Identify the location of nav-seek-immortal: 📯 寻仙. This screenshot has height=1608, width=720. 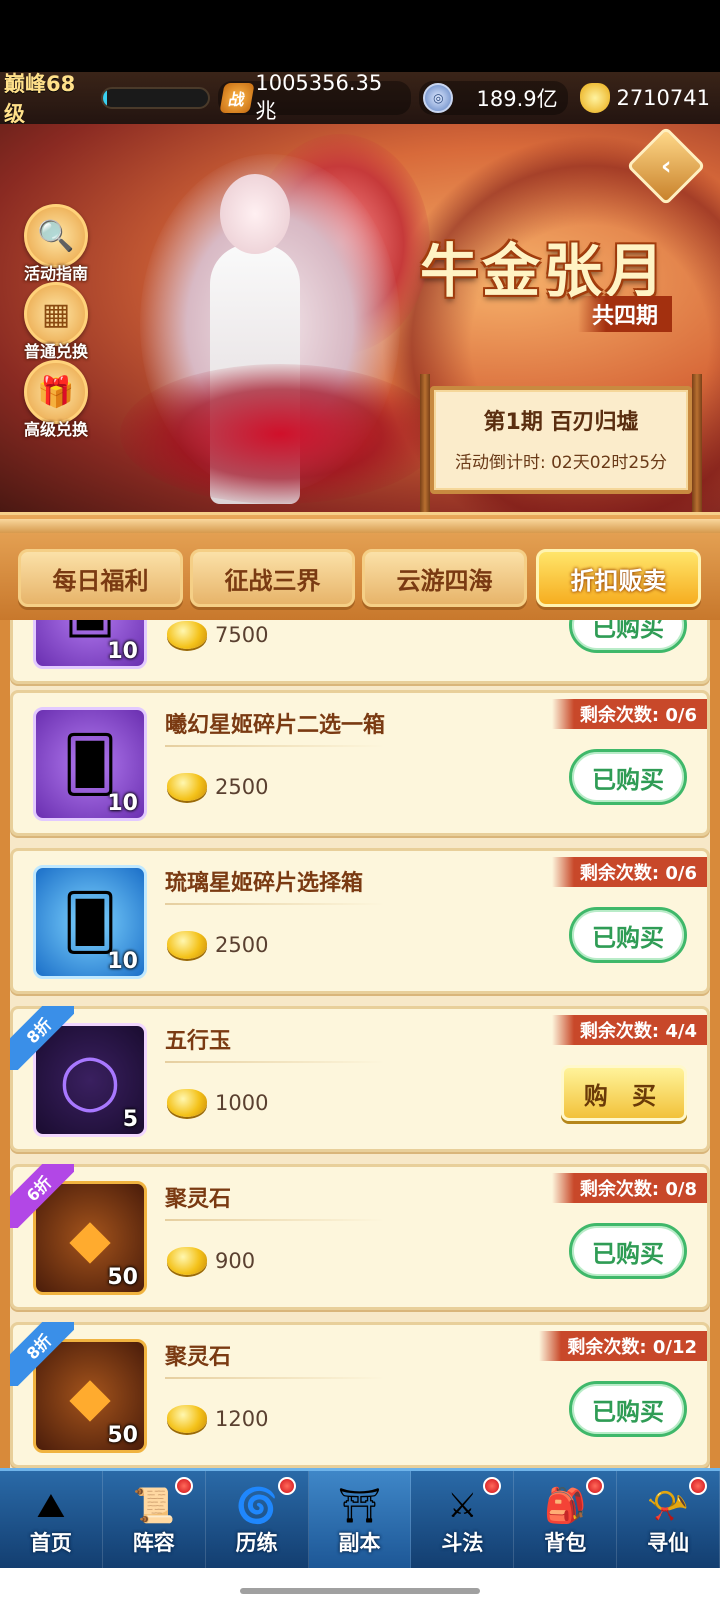
(668, 1519).